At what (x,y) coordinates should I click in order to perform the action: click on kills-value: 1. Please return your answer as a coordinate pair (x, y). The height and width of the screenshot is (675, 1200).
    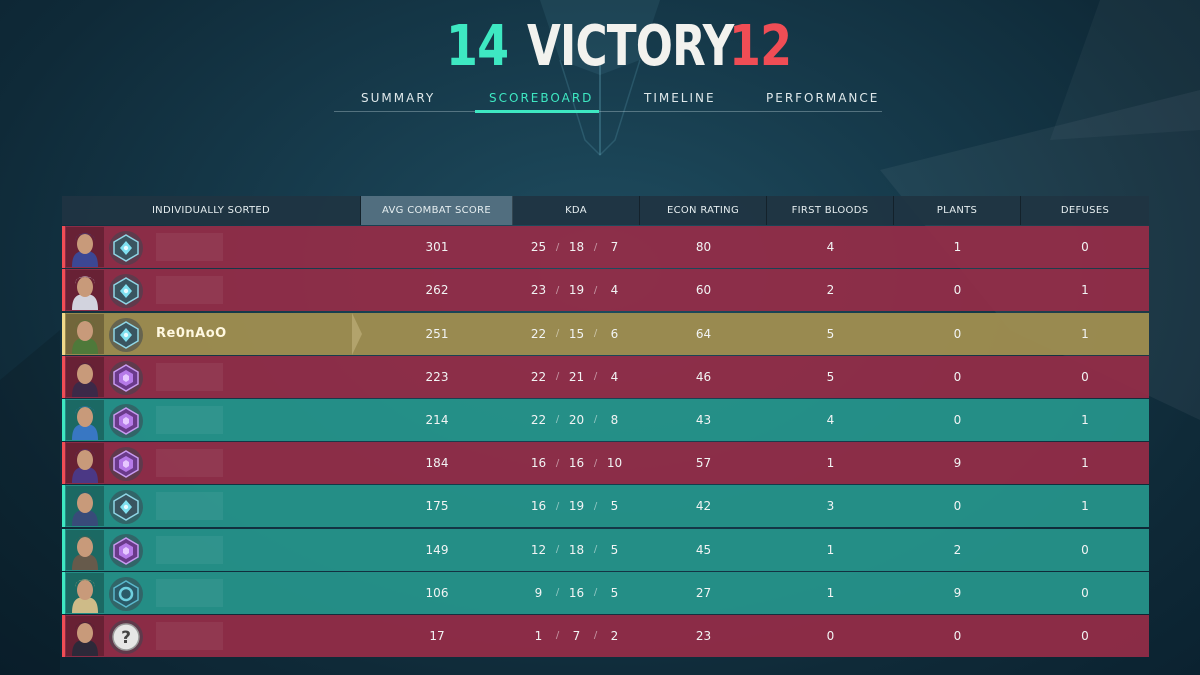
    Looking at the image, I should click on (538, 635).